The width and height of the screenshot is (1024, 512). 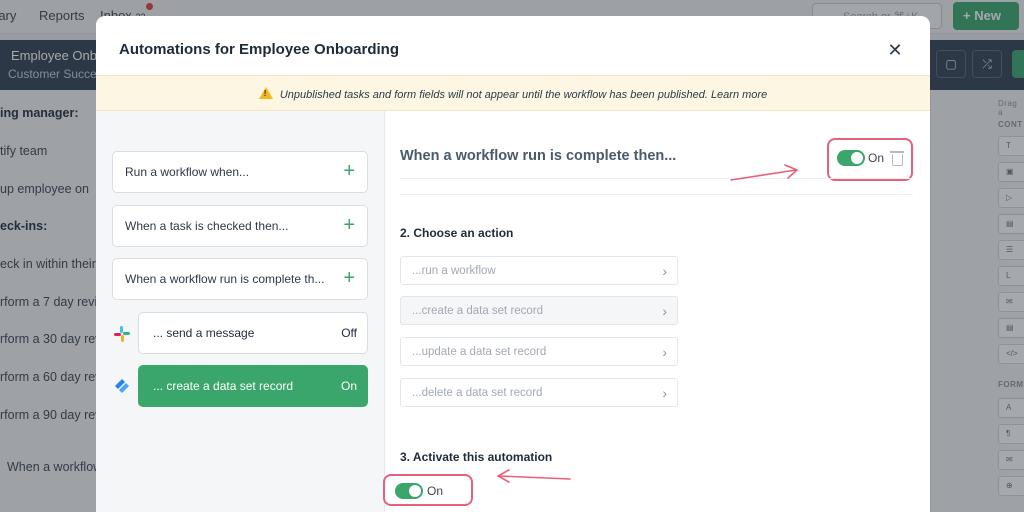 I want to click on action-state: Off, so click(x=349, y=333).